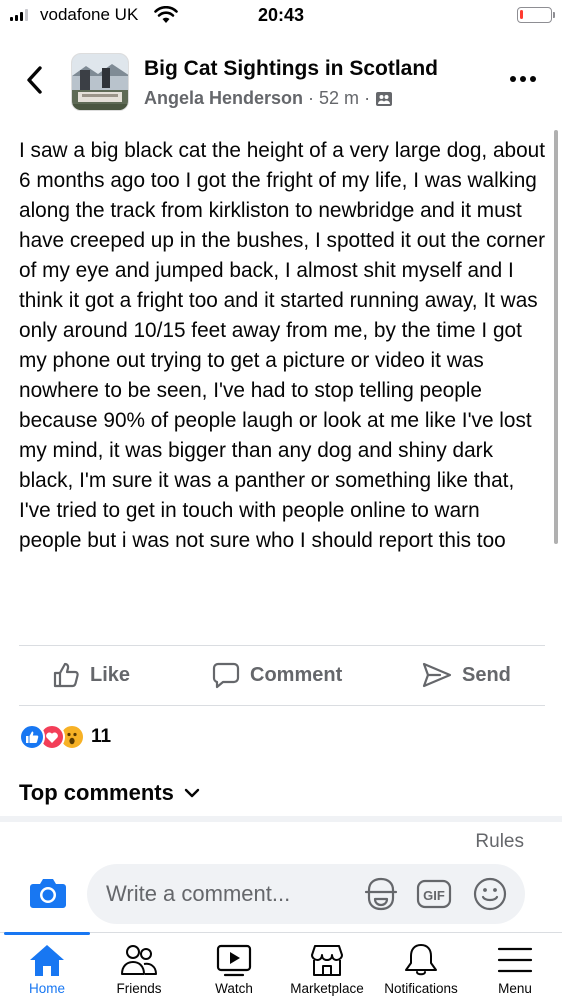  What do you see at coordinates (32, 737) in the screenshot?
I see `like-reaction-icon` at bounding box center [32, 737].